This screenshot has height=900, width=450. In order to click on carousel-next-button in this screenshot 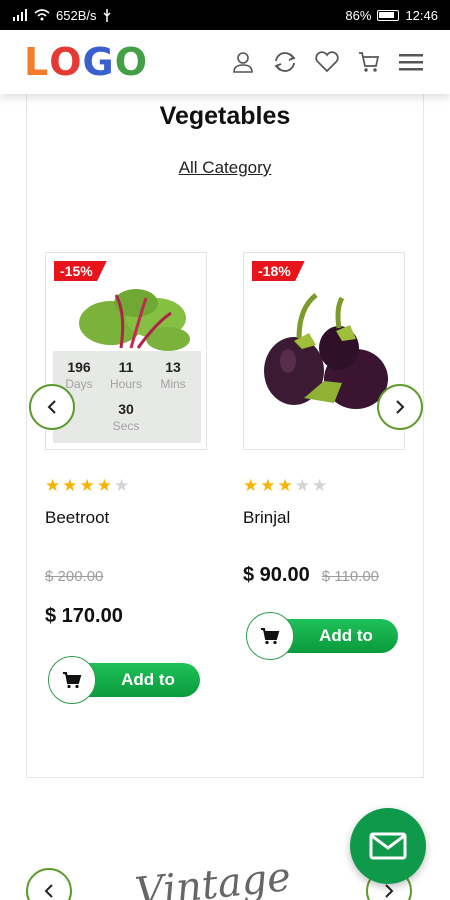, I will do `click(400, 407)`.